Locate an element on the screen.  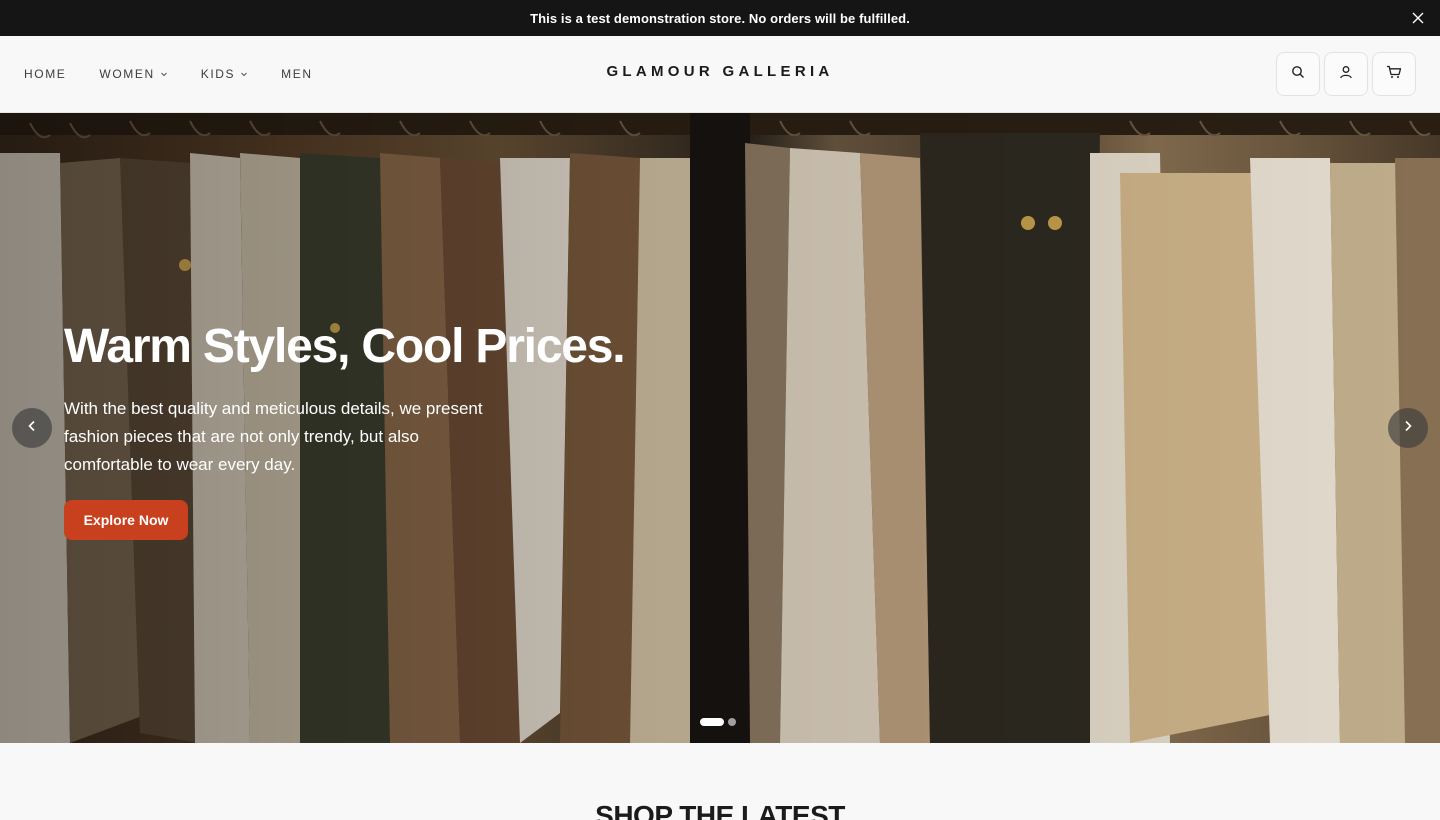
account-icon is located at coordinates (1346, 74).